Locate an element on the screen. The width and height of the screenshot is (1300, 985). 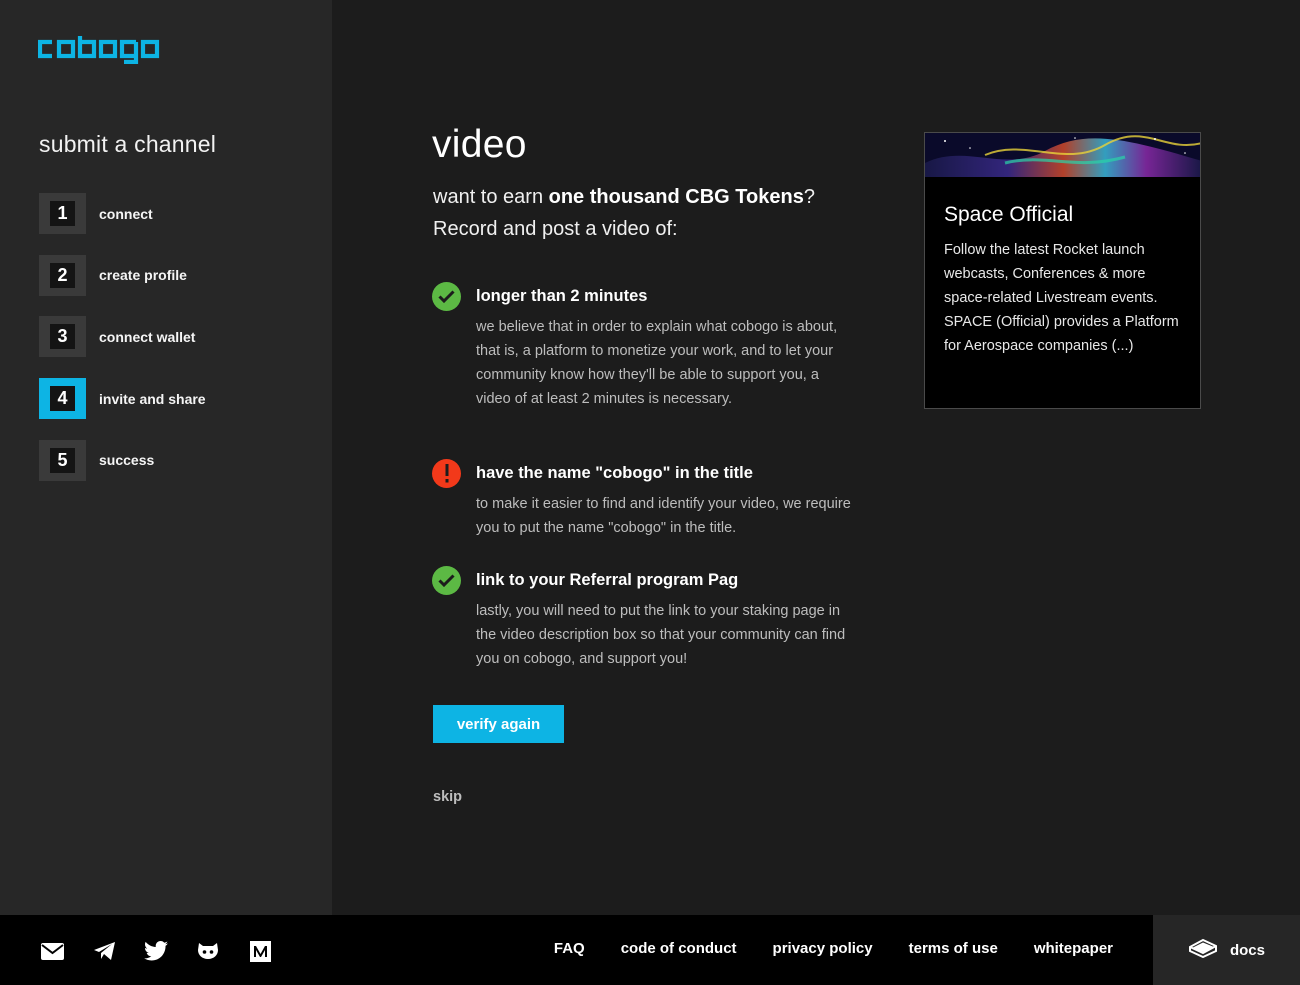
skip-link: skip is located at coordinates (447, 797).